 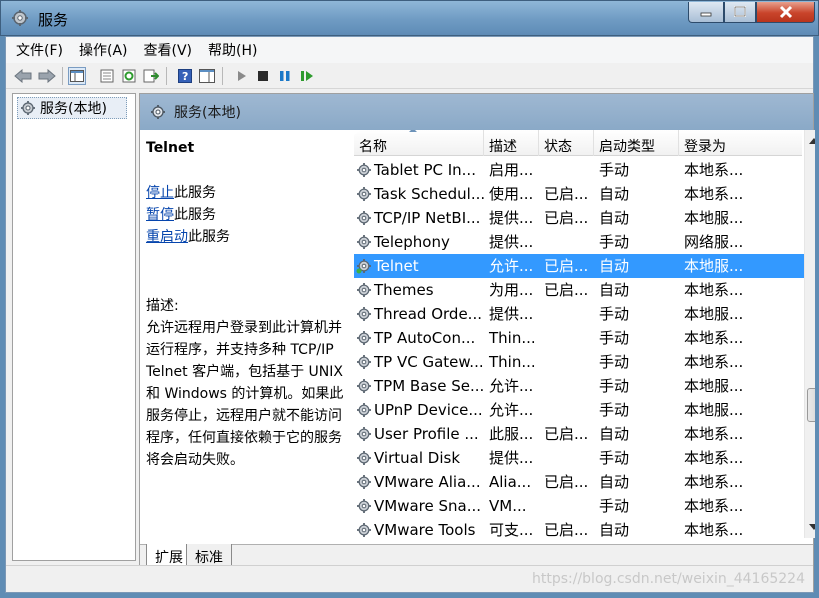 What do you see at coordinates (476, 112) in the screenshot?
I see `pane-header: 服务(本地)` at bounding box center [476, 112].